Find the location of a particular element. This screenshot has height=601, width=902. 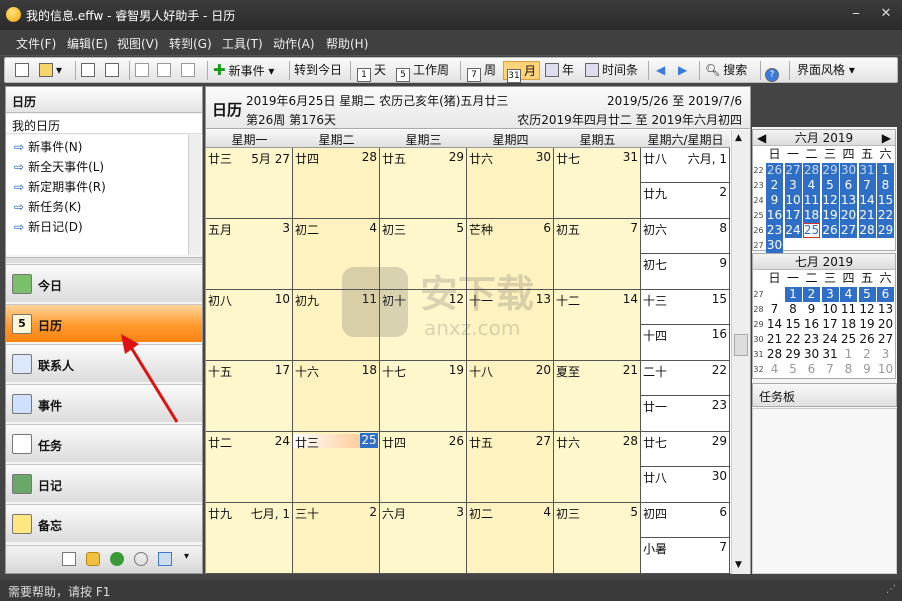

day-cell: 25 廿三 is located at coordinates (336, 467).